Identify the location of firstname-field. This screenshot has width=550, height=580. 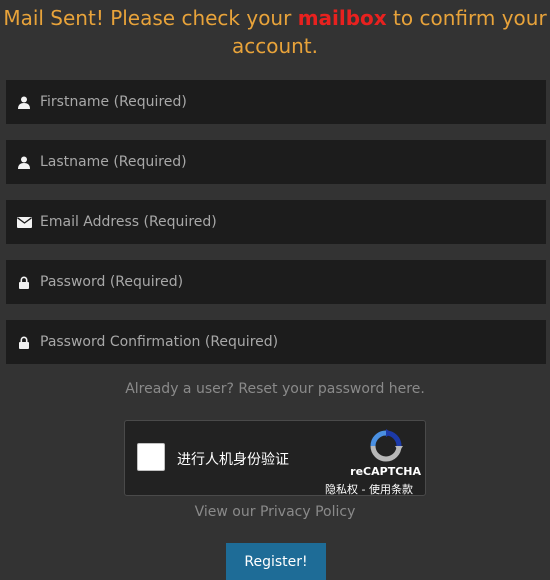
(276, 102).